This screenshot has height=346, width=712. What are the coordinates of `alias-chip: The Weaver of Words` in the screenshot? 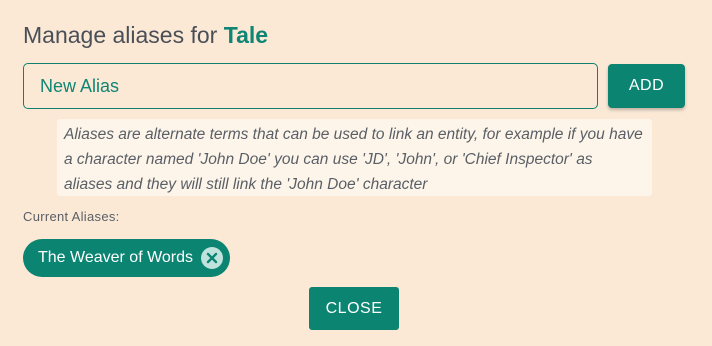 It's located at (127, 258).